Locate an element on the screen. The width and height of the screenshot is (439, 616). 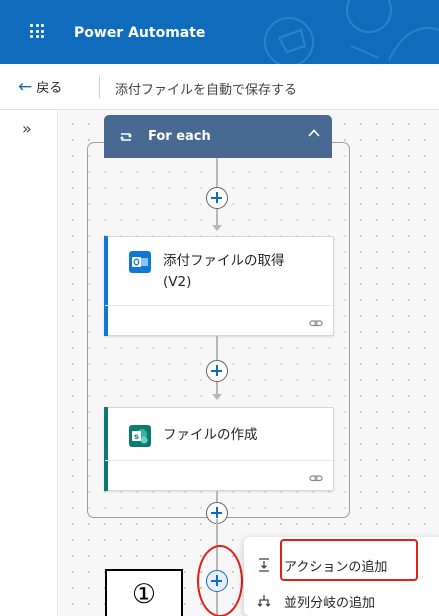
back-arrow-icon: ← is located at coordinates (25, 86).